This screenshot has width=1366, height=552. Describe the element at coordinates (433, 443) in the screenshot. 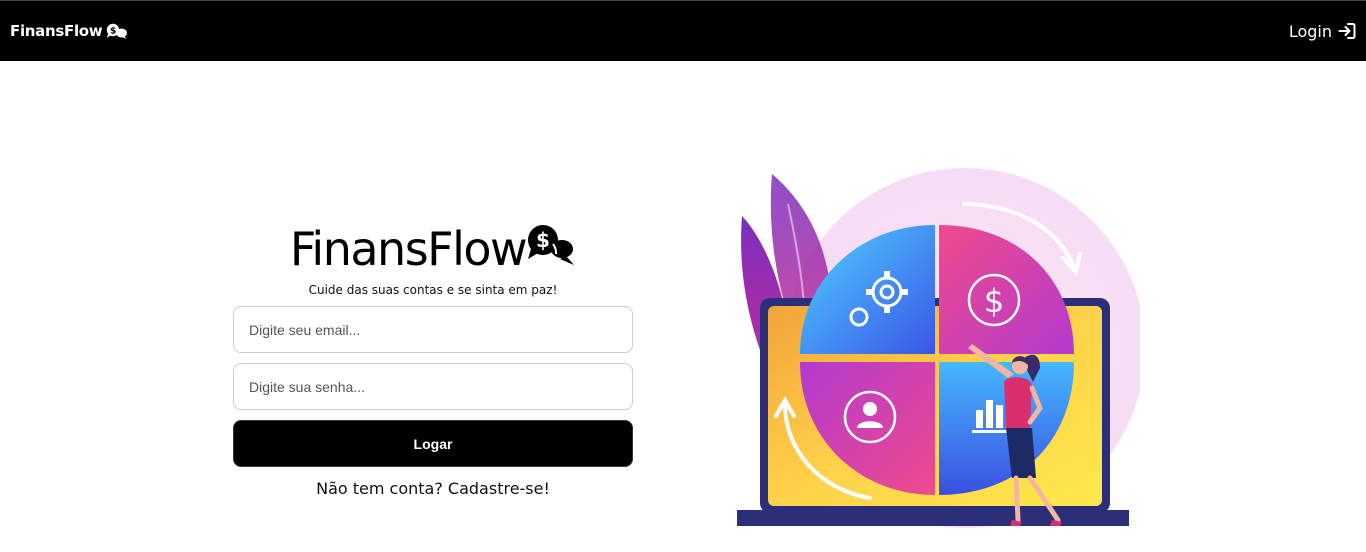

I see `login-button: Logar` at that location.